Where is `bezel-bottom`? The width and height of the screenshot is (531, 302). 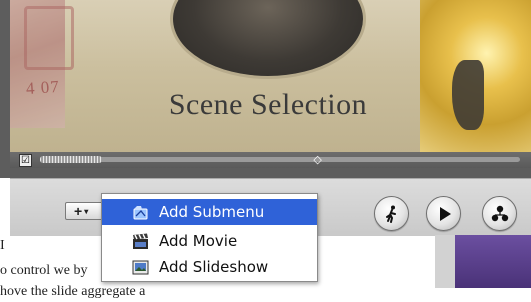 bezel-bottom is located at coordinates (270, 173).